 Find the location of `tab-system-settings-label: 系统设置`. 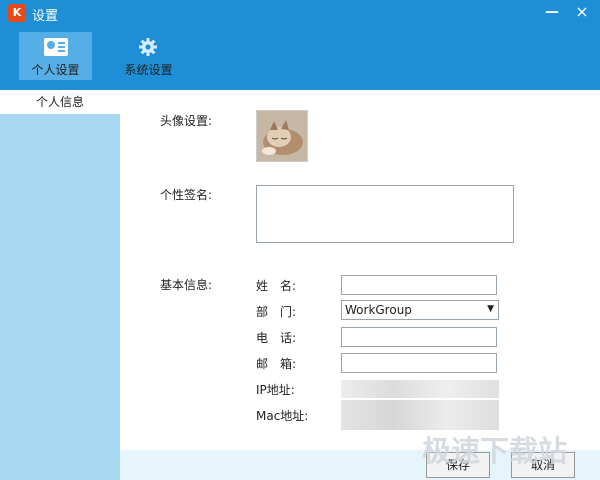

tab-system-settings-label: 系统设置 is located at coordinates (148, 70).